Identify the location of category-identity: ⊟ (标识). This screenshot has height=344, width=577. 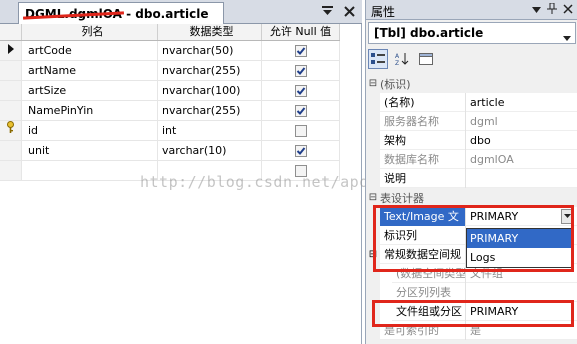
(471, 83).